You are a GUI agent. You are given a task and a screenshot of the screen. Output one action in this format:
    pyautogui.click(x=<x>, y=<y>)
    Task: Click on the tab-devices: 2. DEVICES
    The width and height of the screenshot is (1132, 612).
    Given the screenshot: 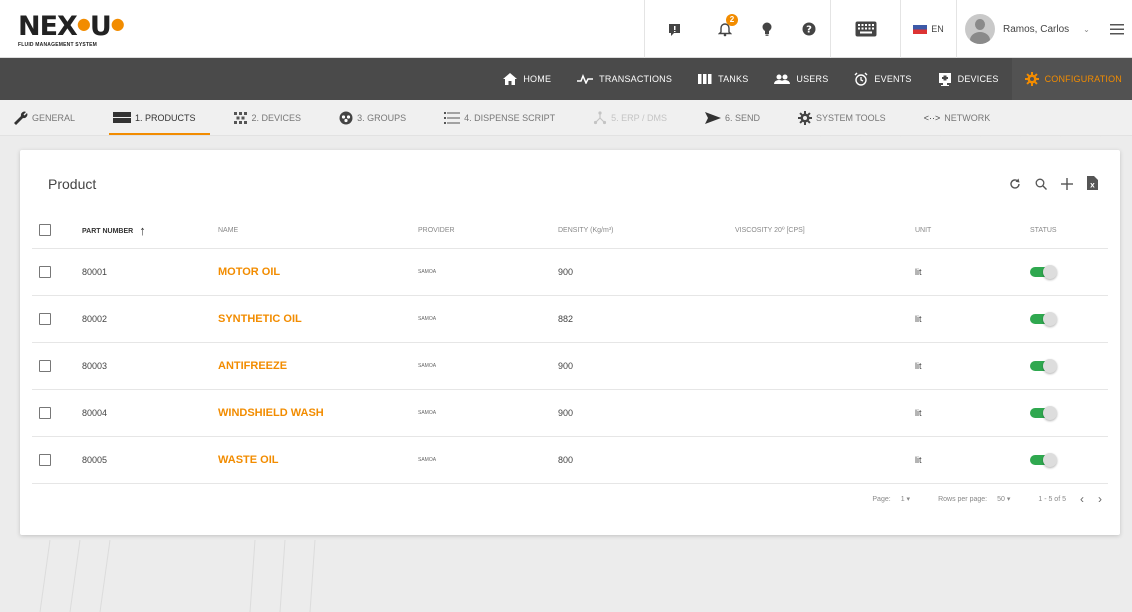 What is the action you would take?
    pyautogui.click(x=267, y=118)
    